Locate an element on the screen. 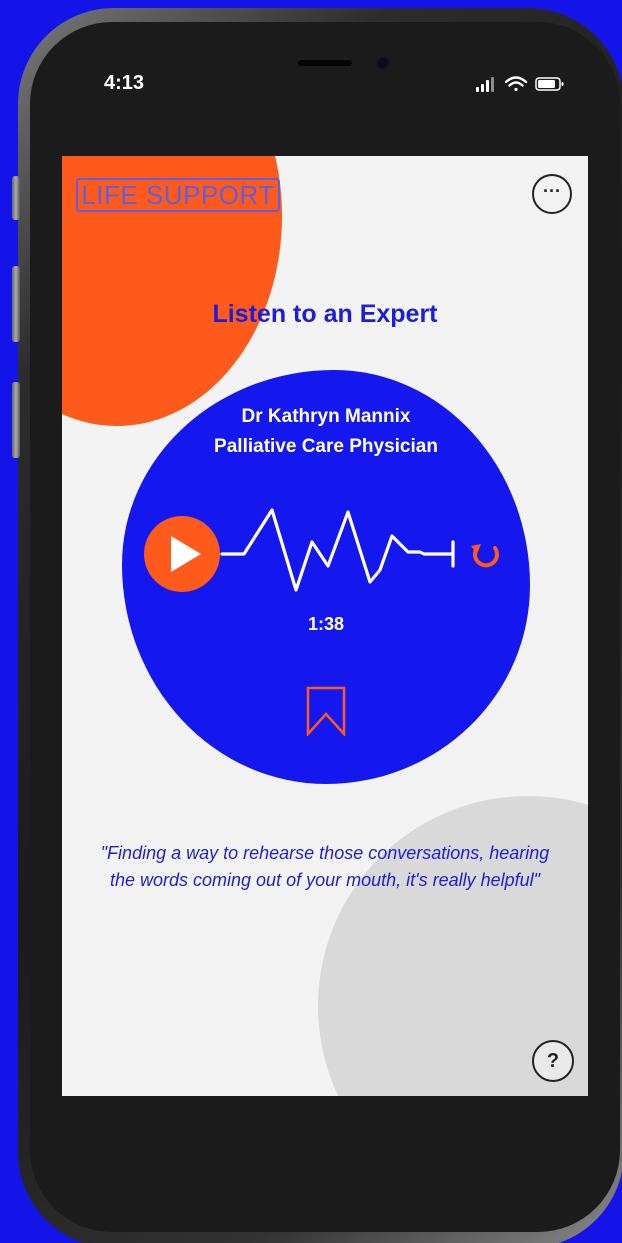 The width and height of the screenshot is (622, 1243). battery-icon is located at coordinates (549, 84).